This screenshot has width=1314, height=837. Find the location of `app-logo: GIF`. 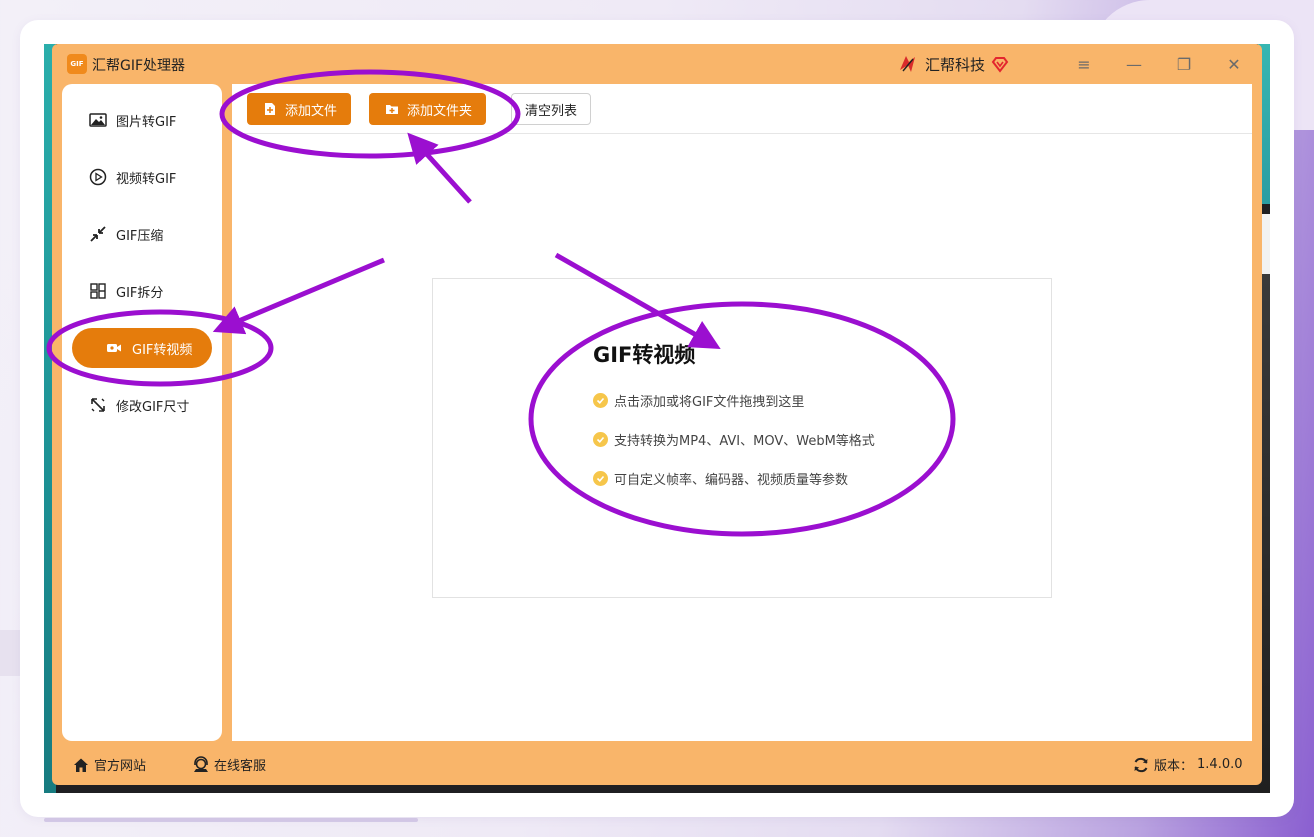

app-logo: GIF is located at coordinates (77, 64).